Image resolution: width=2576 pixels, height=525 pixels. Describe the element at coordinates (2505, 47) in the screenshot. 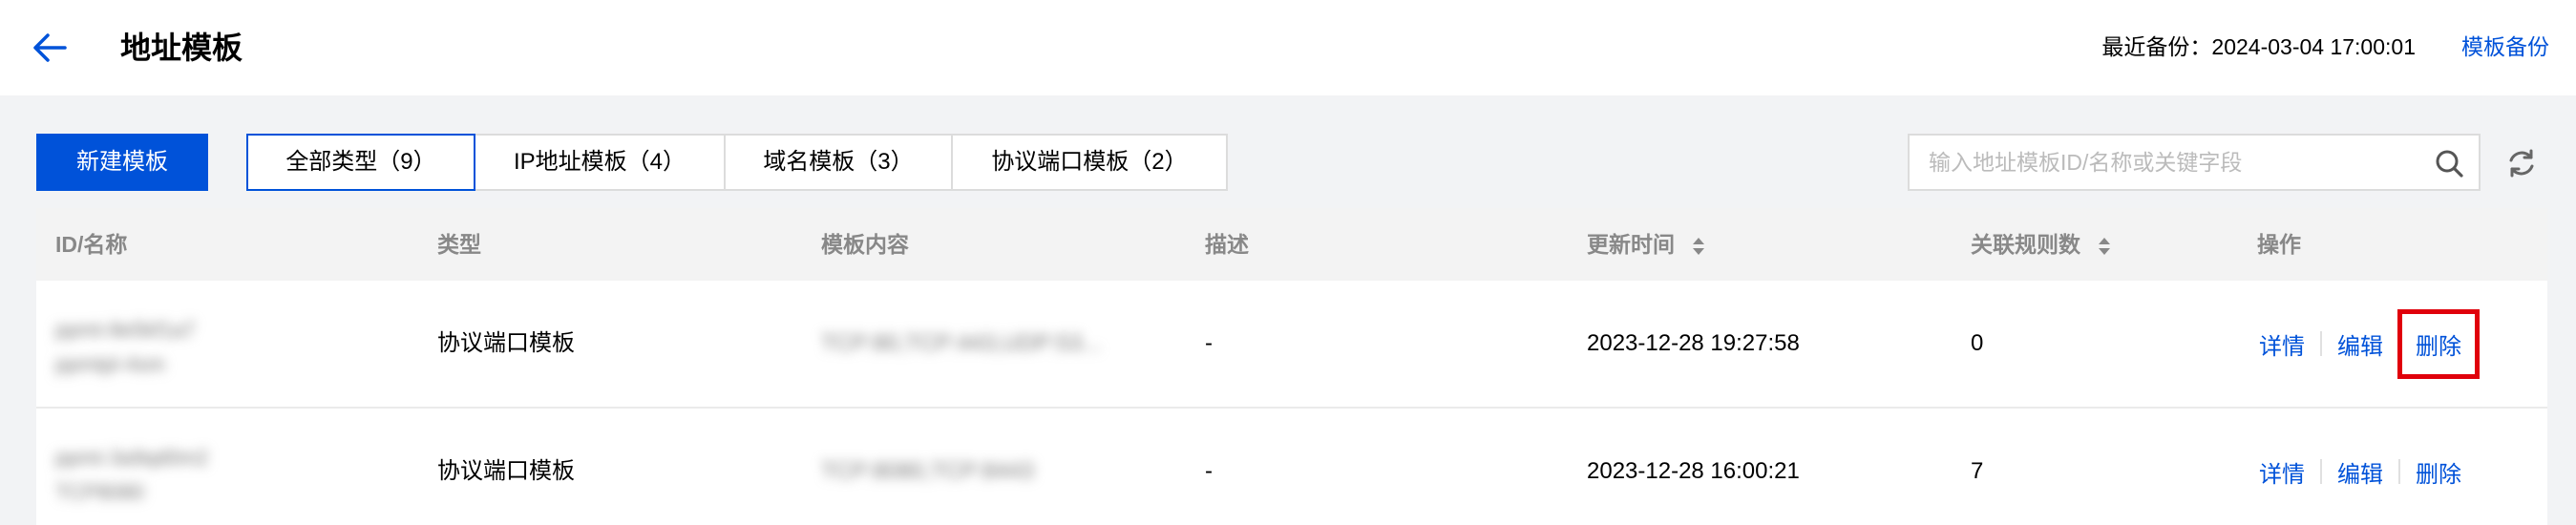

I see `template-backup-link: 模板备份` at that location.